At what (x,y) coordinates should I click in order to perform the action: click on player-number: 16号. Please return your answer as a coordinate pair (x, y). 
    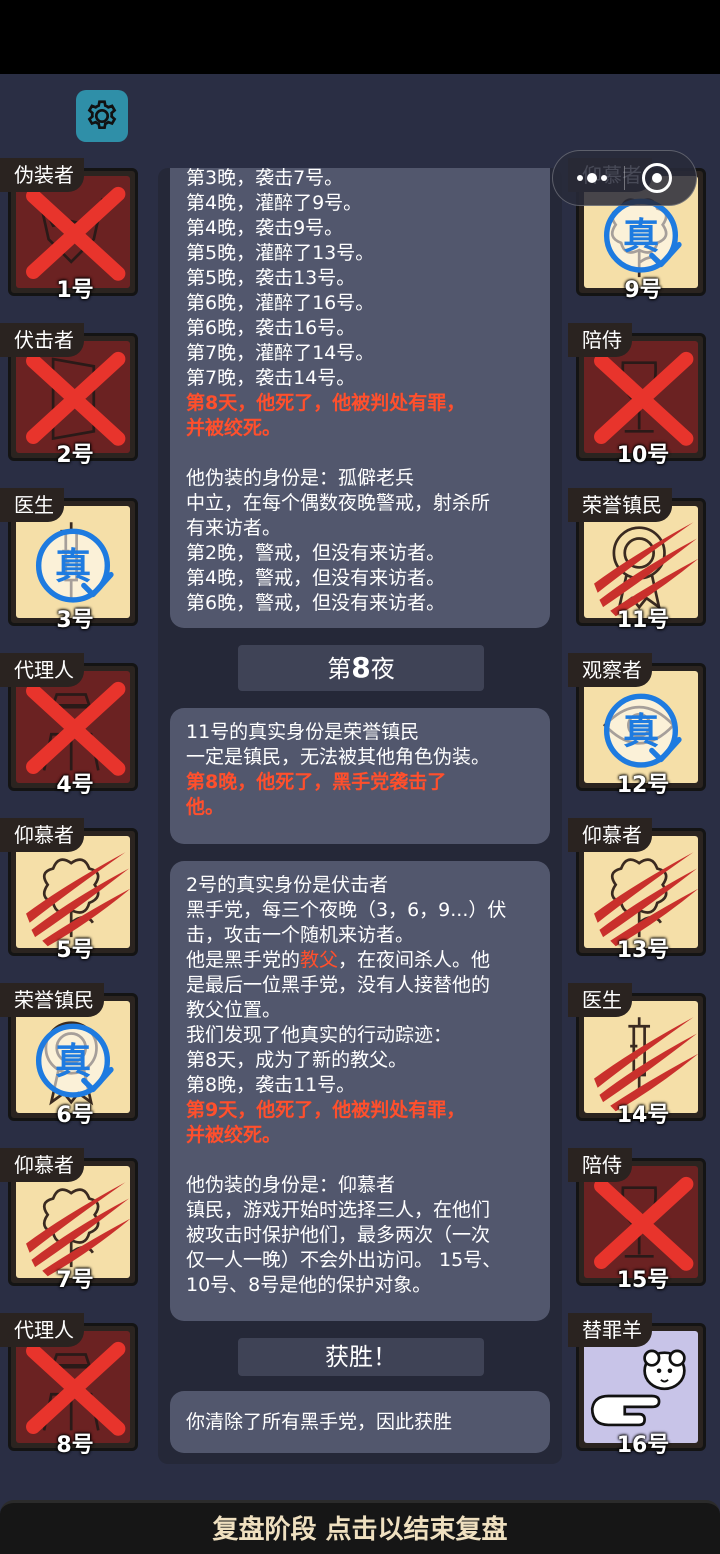
    Looking at the image, I should click on (643, 1445).